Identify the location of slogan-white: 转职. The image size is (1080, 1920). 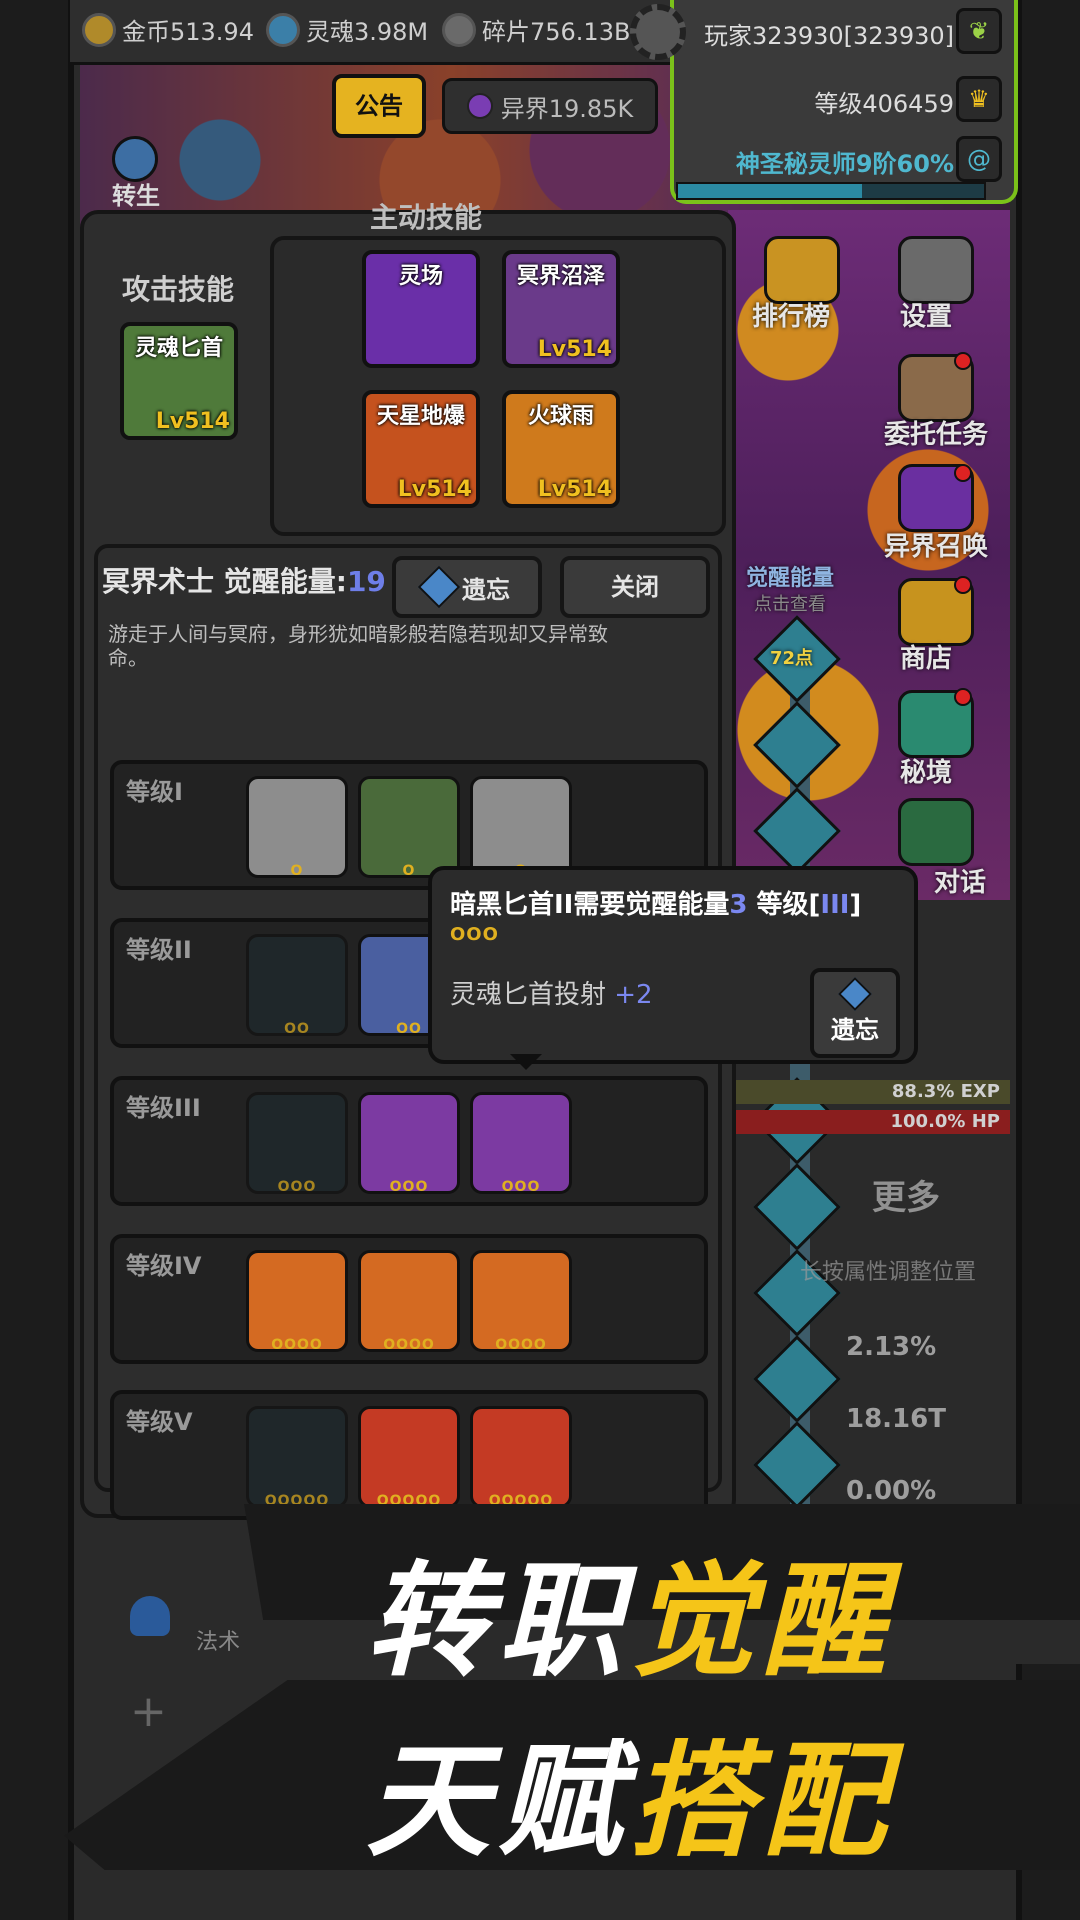
(498, 1622).